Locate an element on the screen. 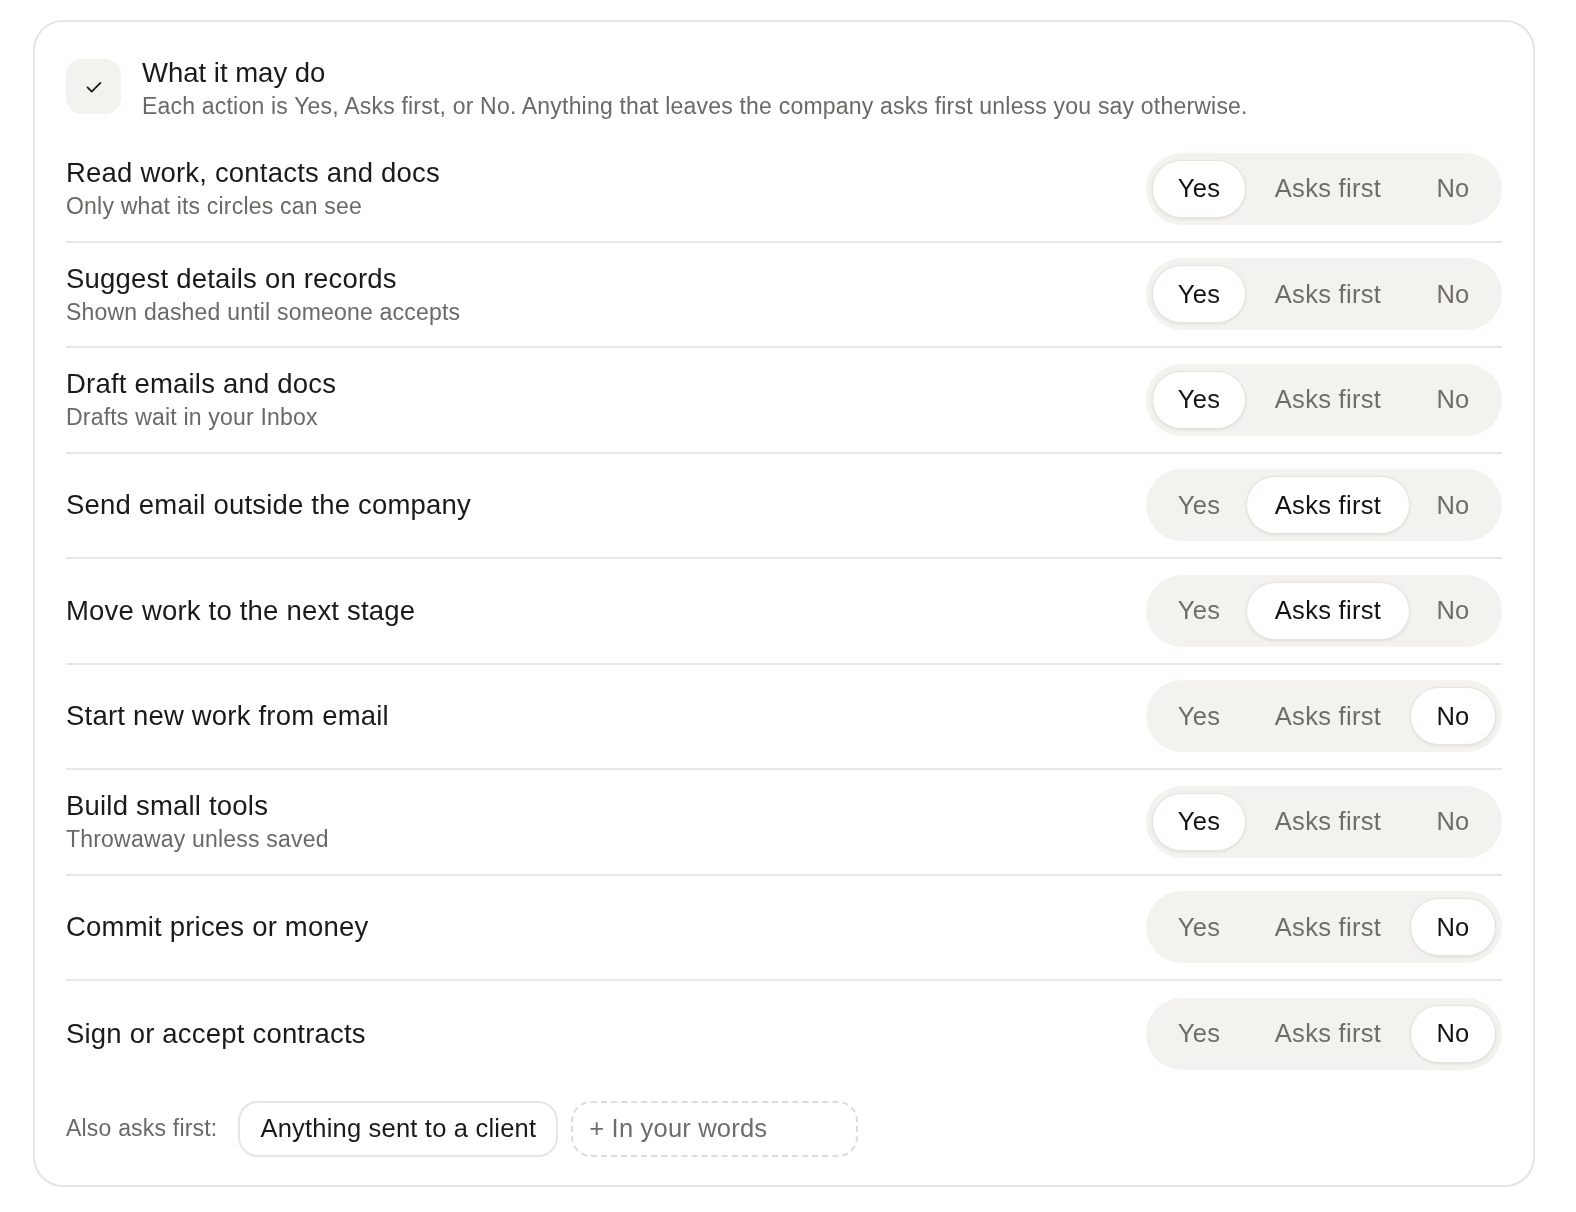 The height and width of the screenshot is (1212, 1576). action-title: Read work, contacts and docs is located at coordinates (253, 173).